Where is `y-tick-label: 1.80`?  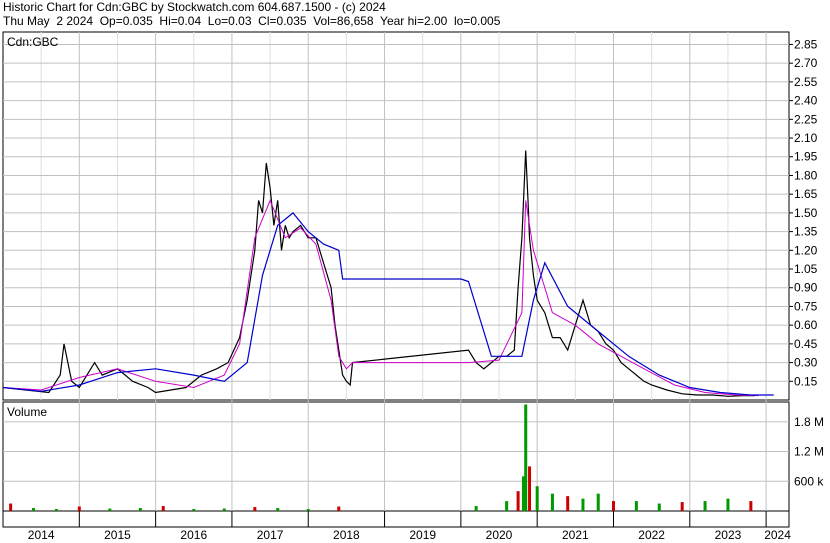
y-tick-label: 1.80 is located at coordinates (806, 175).